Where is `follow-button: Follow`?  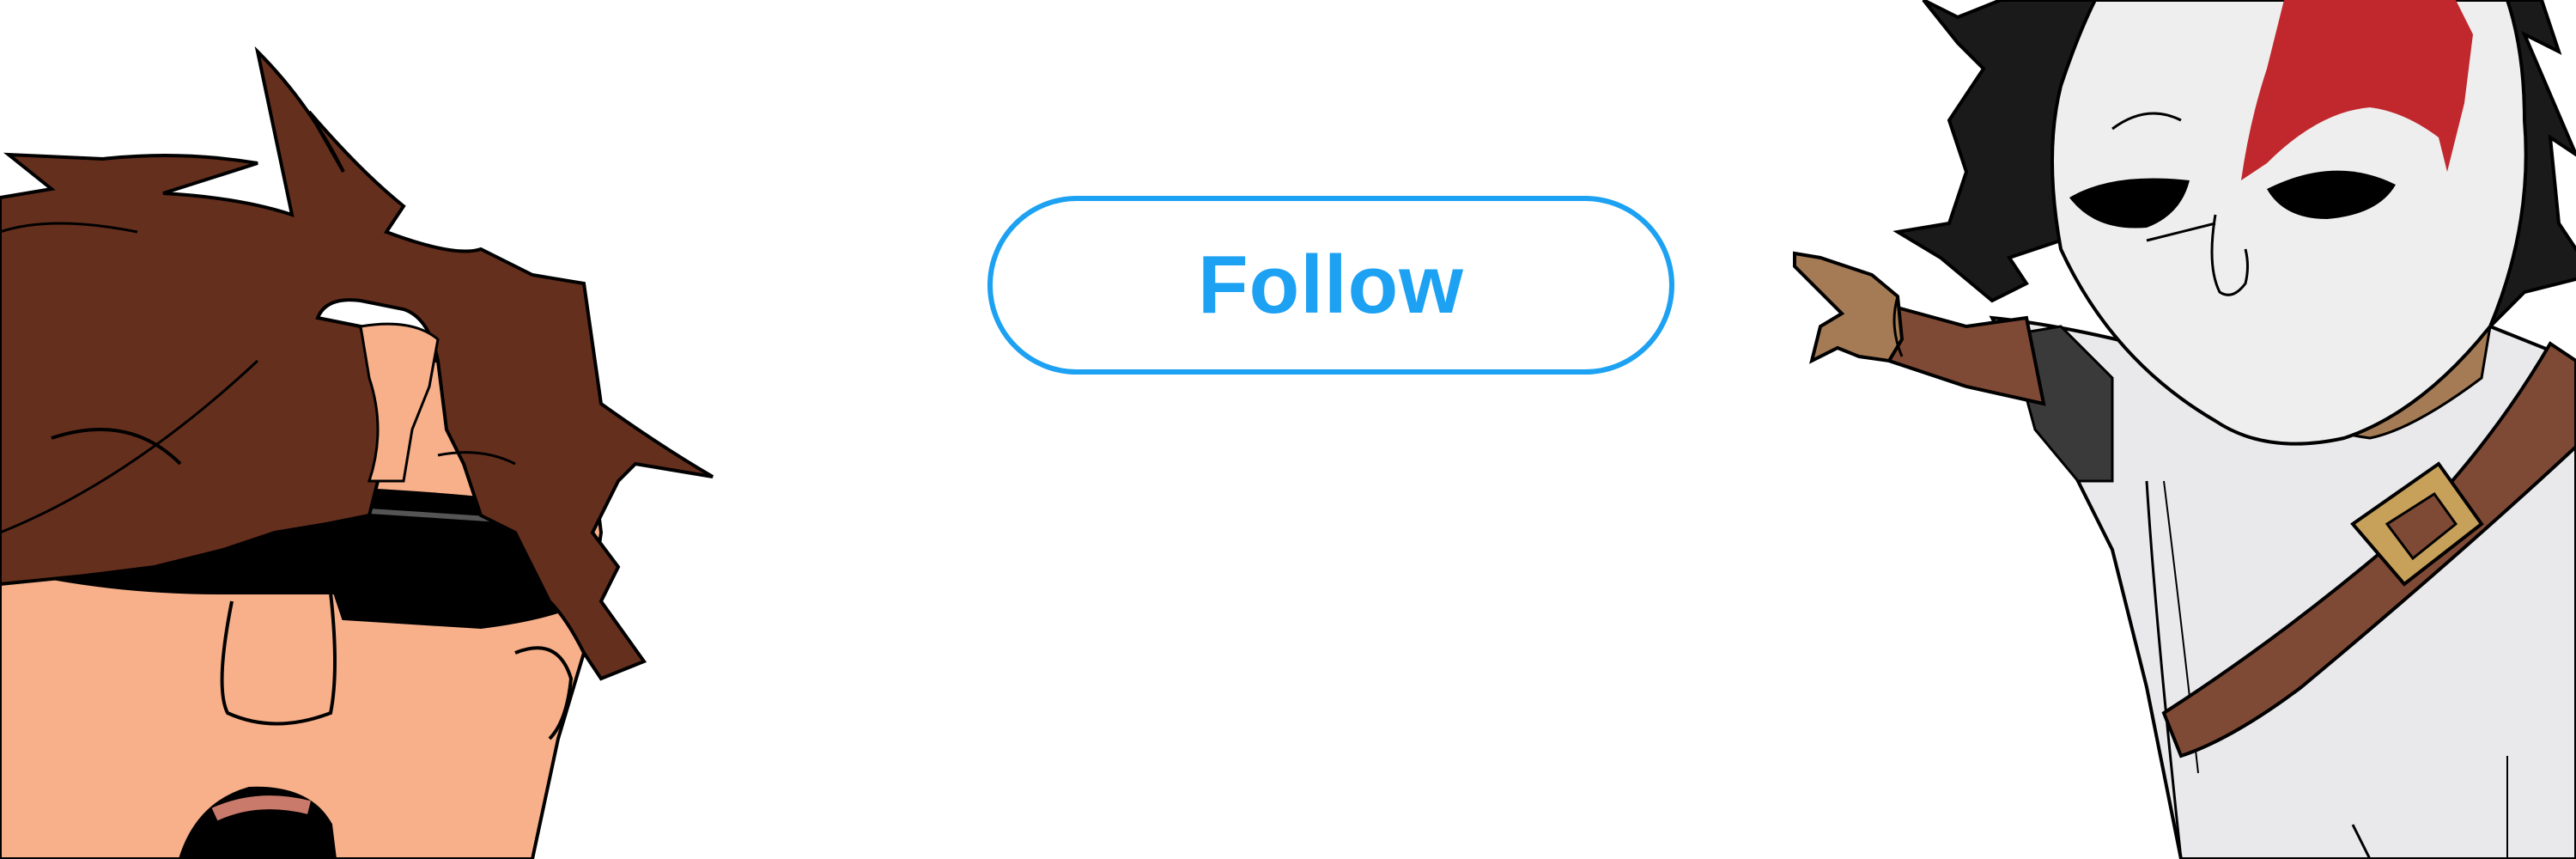 follow-button: Follow is located at coordinates (1330, 285).